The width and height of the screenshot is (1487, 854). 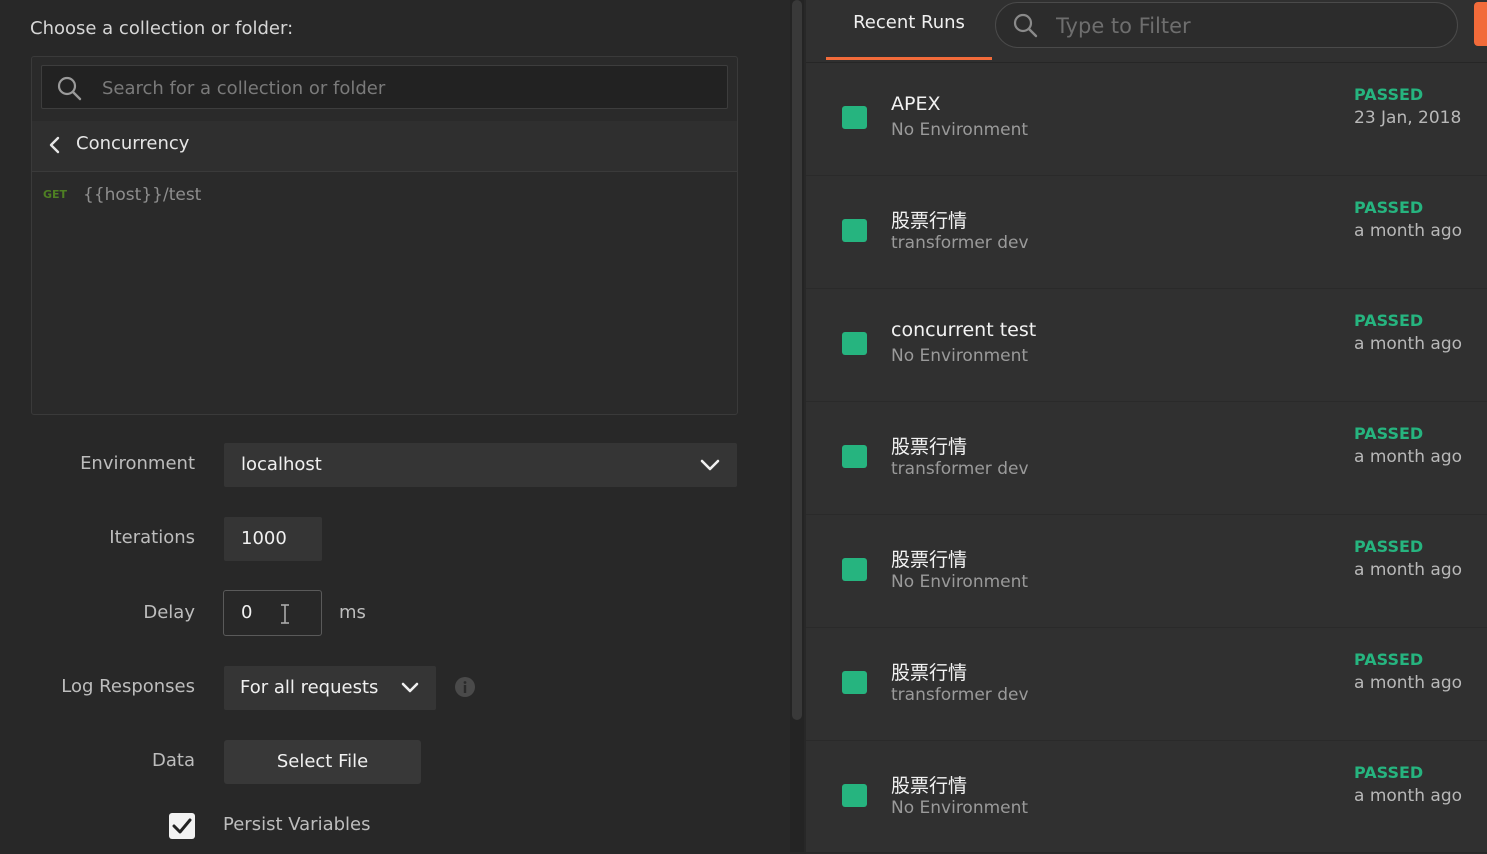 I want to click on log-responses-select: For all requests, so click(x=330, y=688).